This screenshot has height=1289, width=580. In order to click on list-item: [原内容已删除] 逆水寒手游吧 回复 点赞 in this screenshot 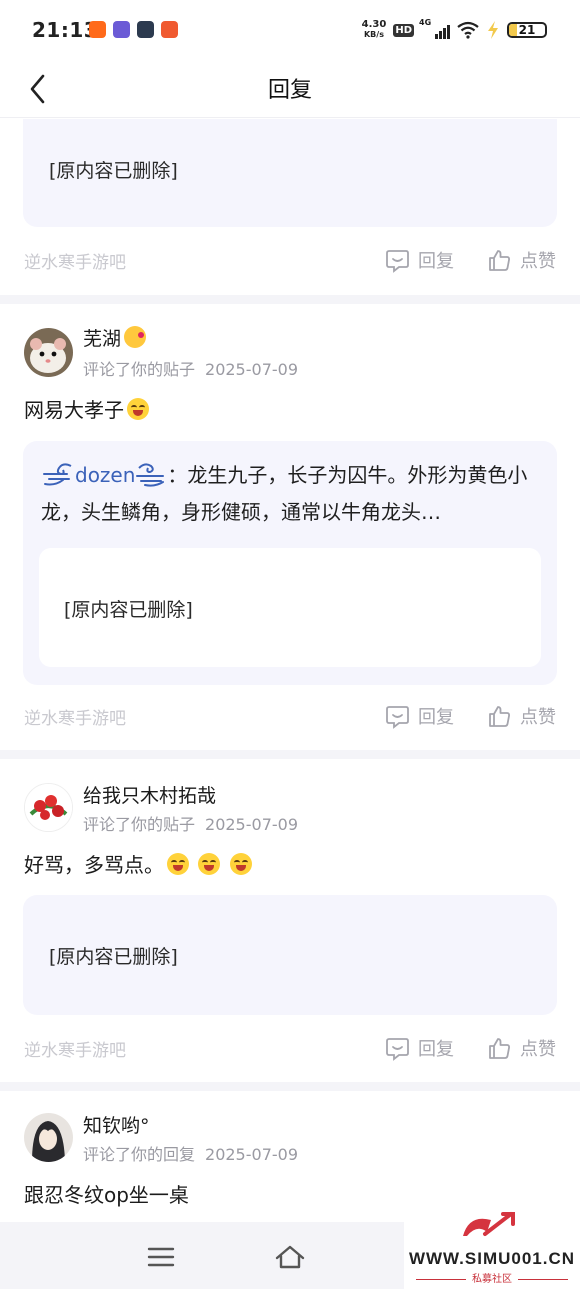, I will do `click(290, 207)`.